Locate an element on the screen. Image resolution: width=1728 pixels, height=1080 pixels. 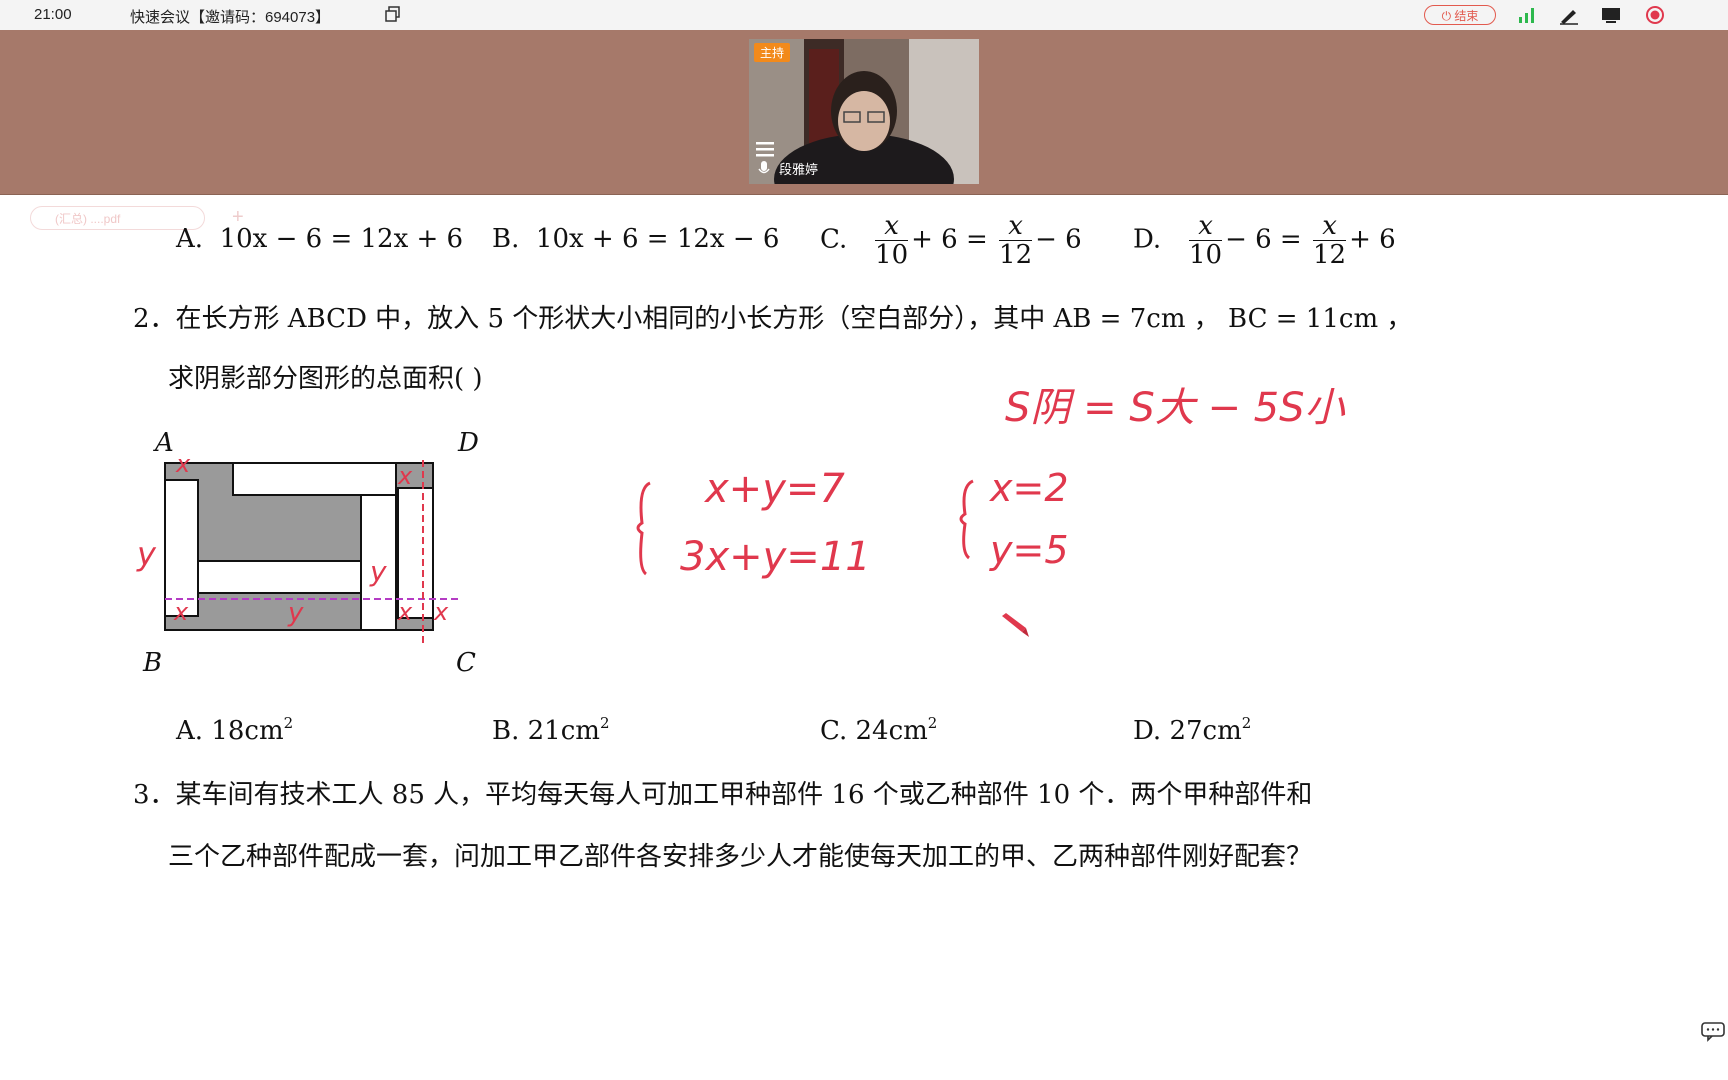
screen-share-icon is located at coordinates (1611, 15).